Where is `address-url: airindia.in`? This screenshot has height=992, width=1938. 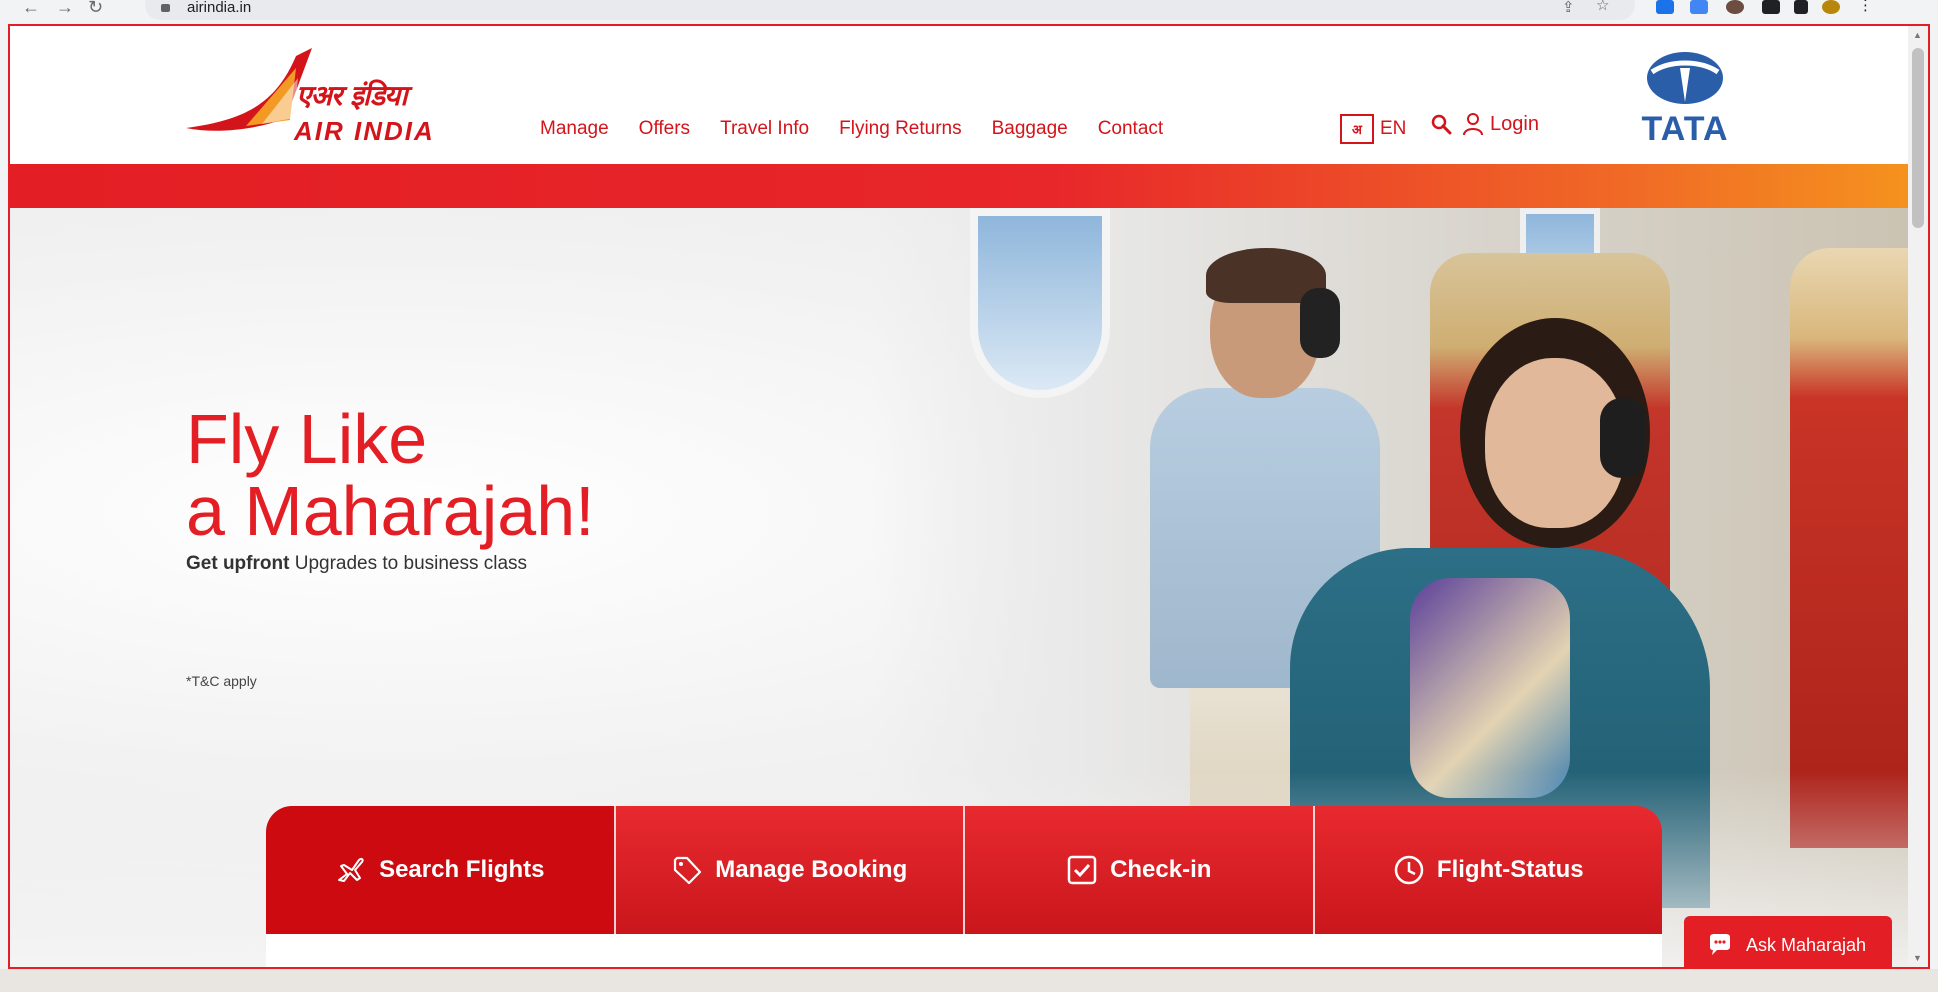 address-url: airindia.in is located at coordinates (219, 8).